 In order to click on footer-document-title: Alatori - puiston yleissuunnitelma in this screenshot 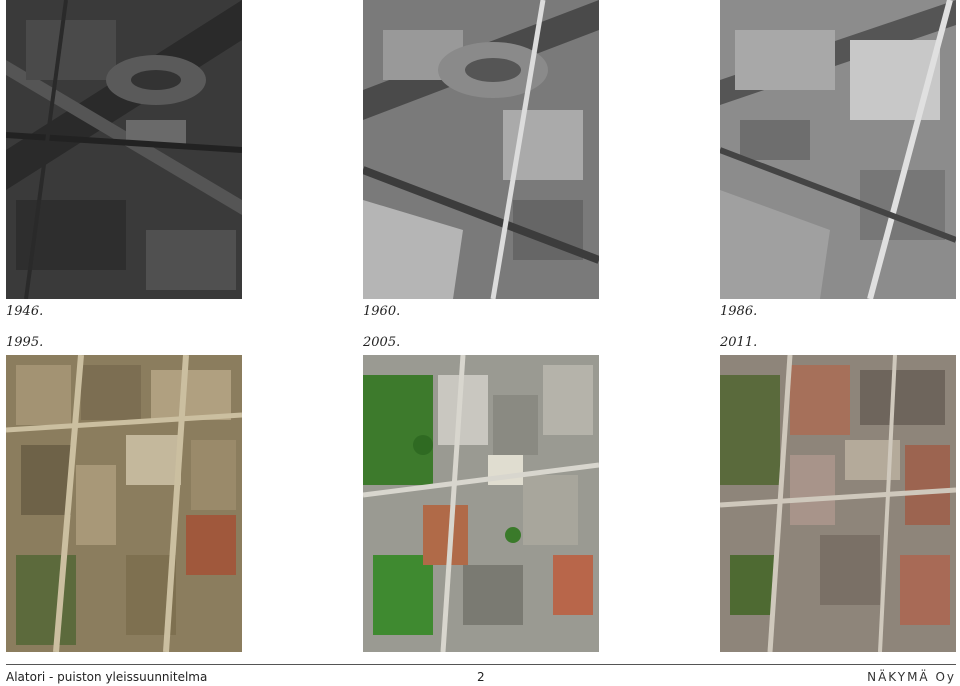, I will do `click(107, 677)`.